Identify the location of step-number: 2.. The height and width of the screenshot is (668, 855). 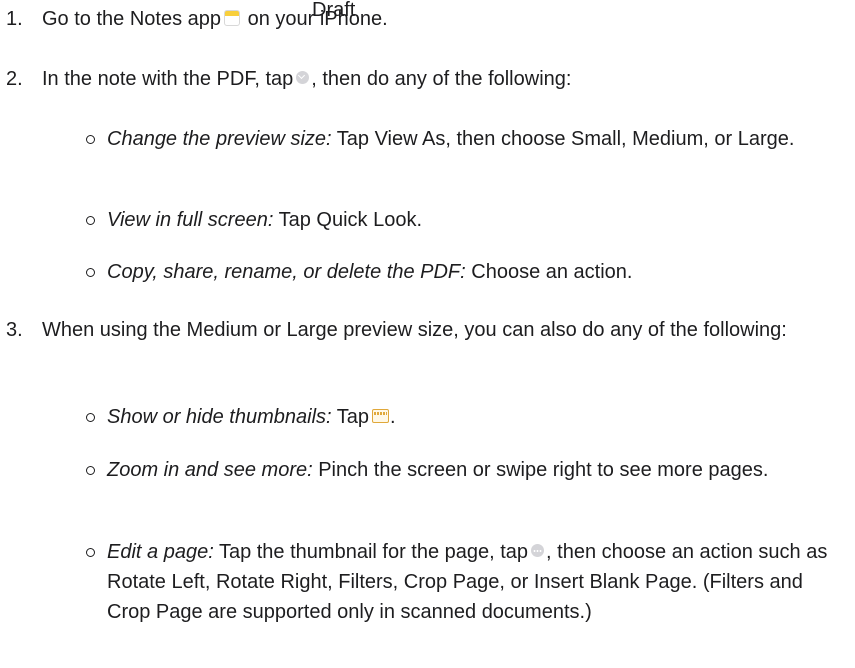
(14, 79).